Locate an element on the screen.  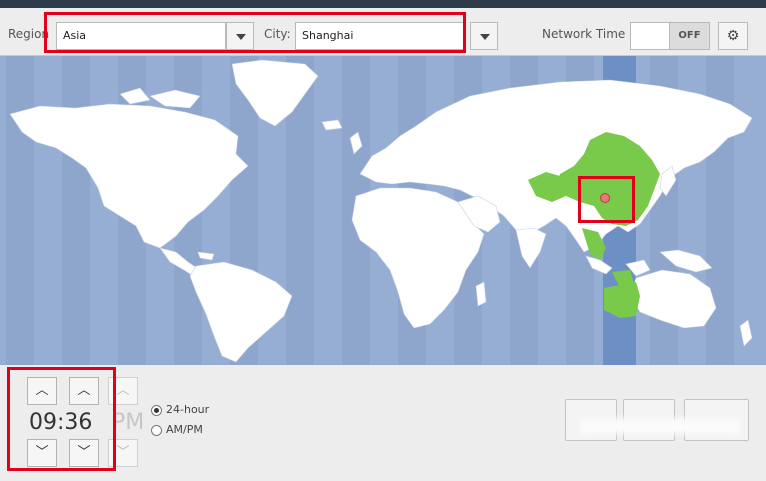
hour-up-button: ︿ is located at coordinates (42, 391).